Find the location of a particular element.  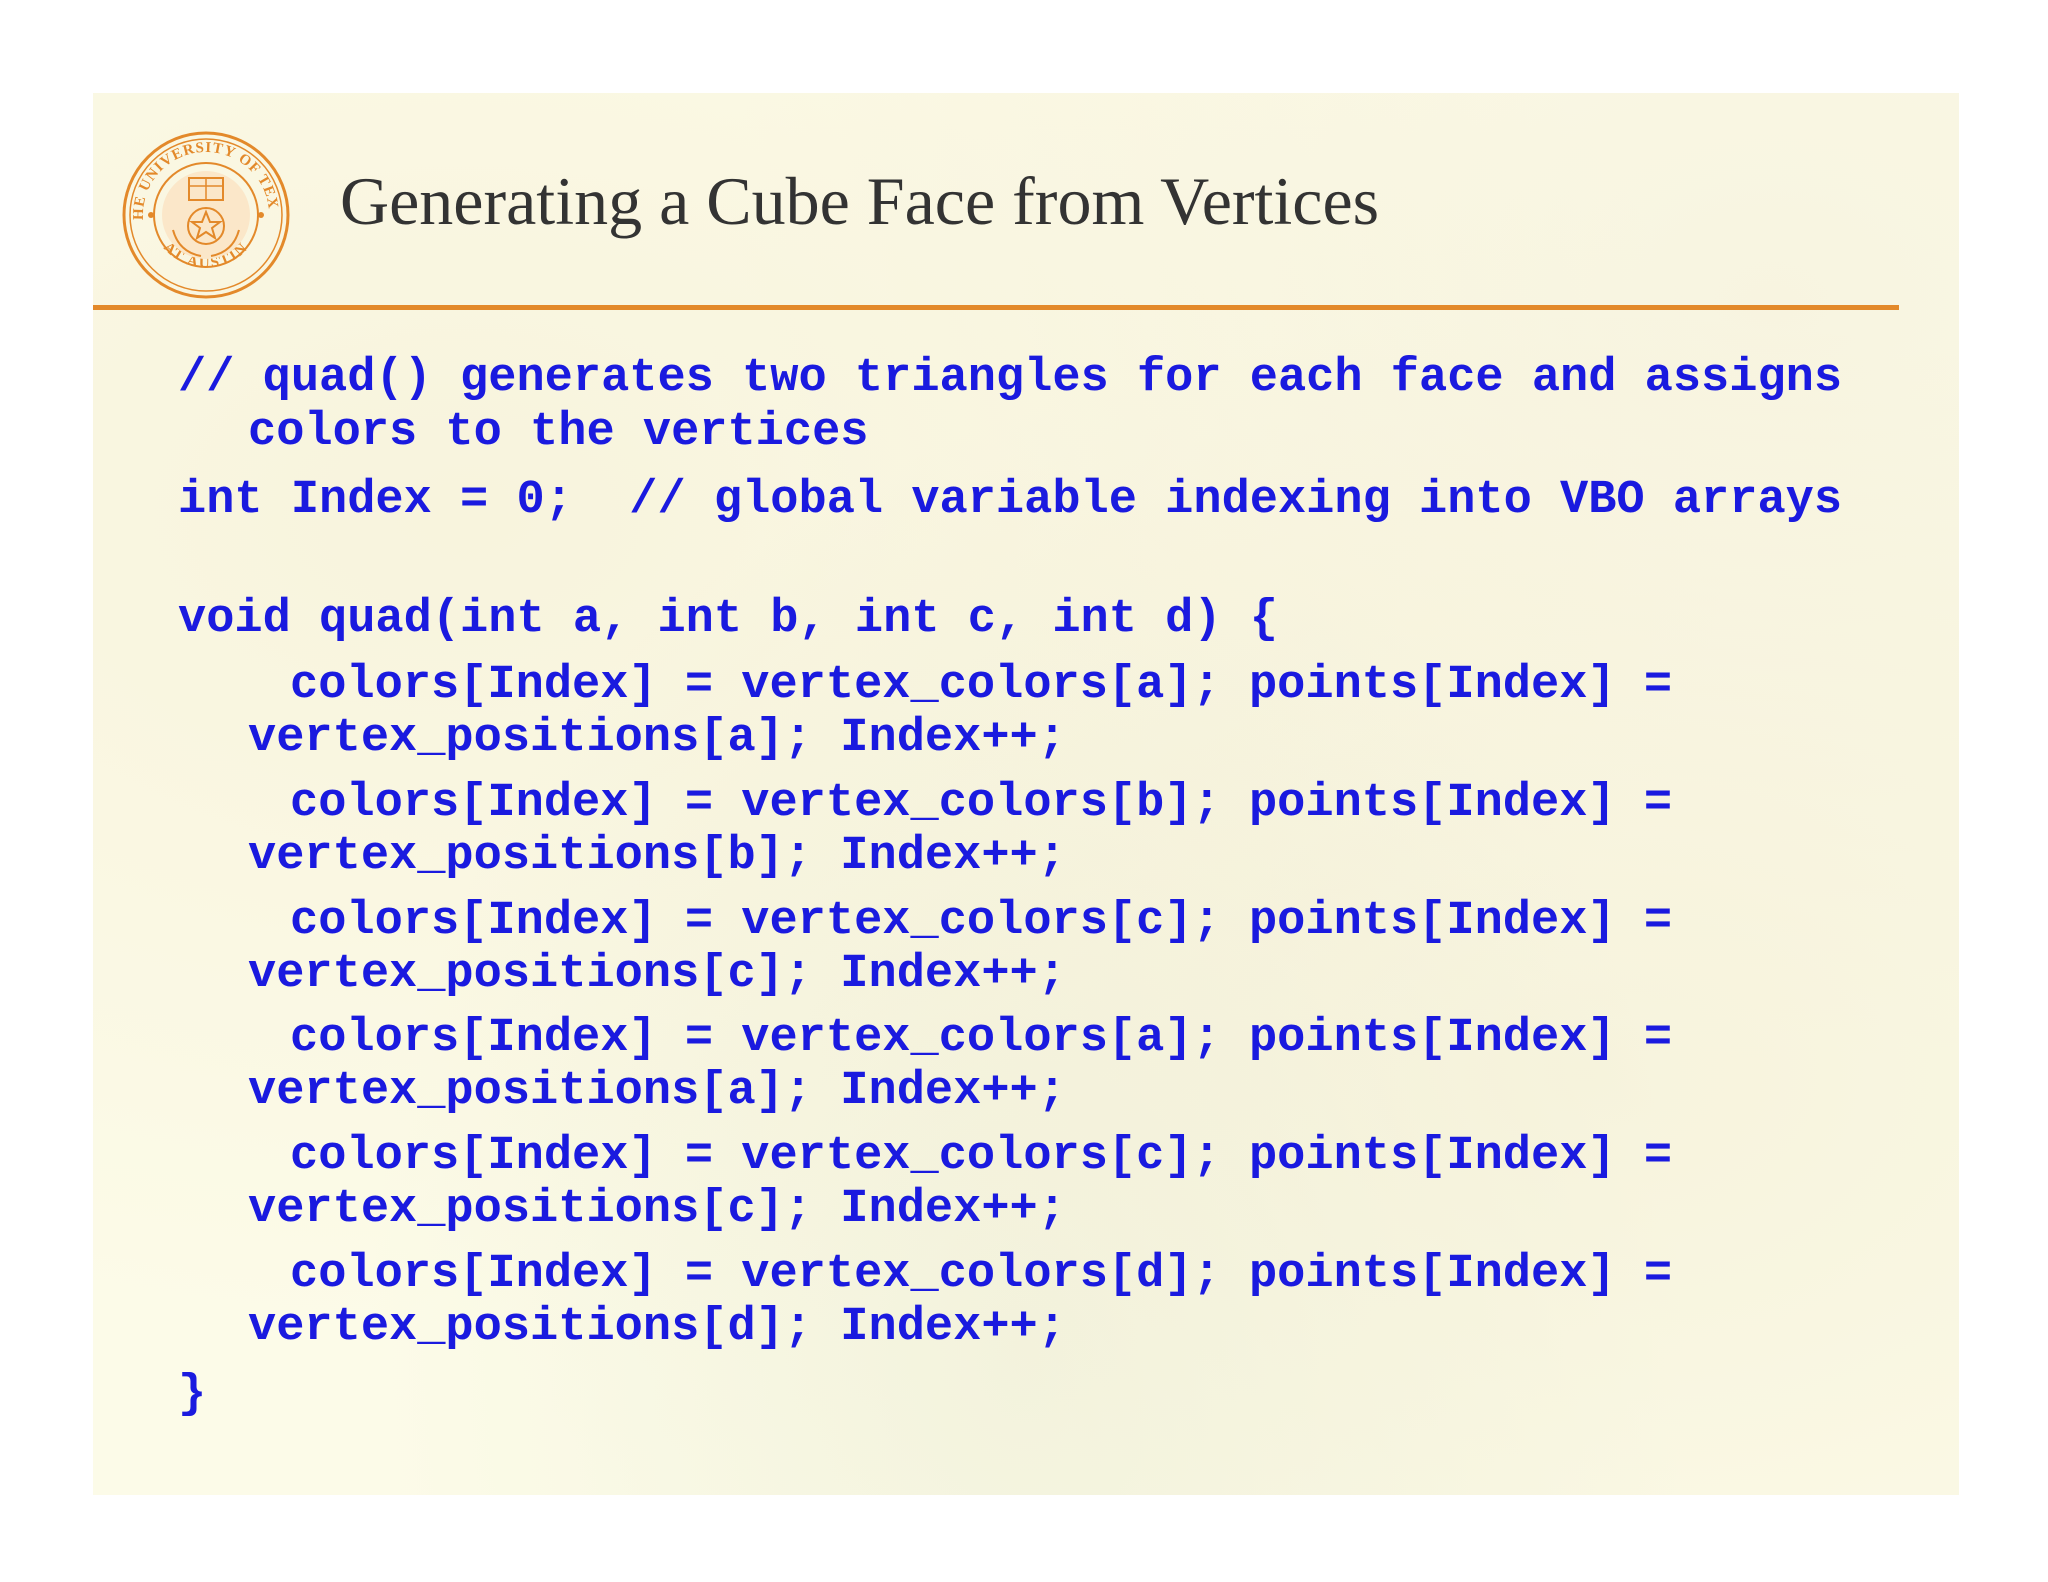

code-statement-2-line-2: vertex_positions[b]; Index++; is located at coordinates (657, 856).